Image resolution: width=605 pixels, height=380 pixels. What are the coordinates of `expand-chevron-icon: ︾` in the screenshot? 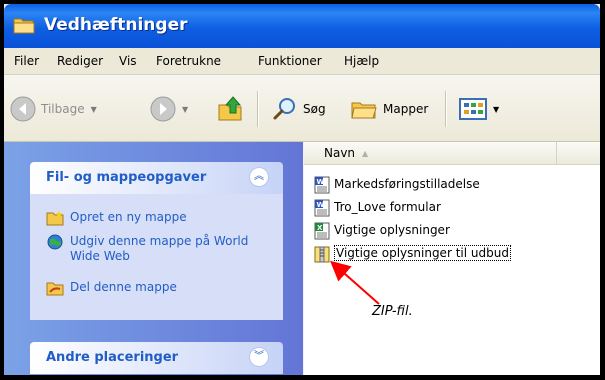 It's located at (259, 357).